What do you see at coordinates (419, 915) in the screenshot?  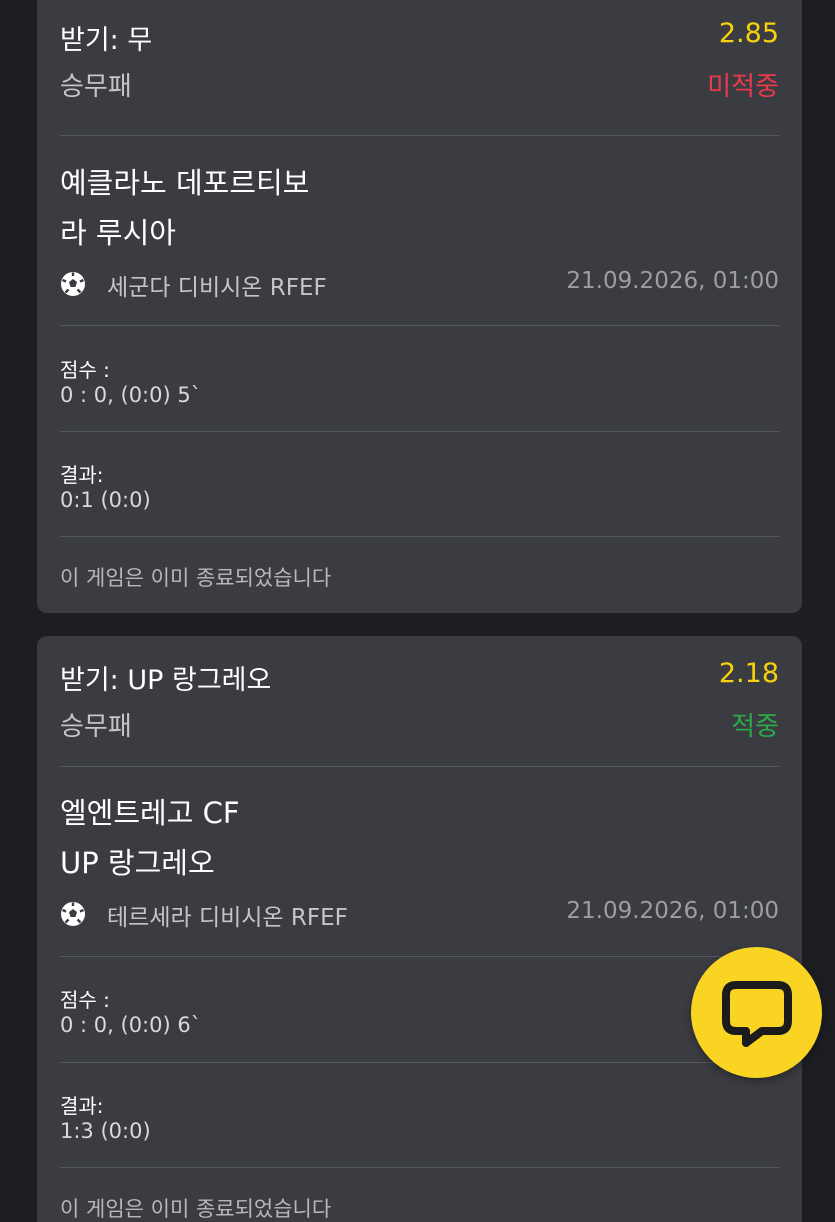 I see `league-row: 테르세라 디비시온 RFEF 21.09.2026, 01:00` at bounding box center [419, 915].